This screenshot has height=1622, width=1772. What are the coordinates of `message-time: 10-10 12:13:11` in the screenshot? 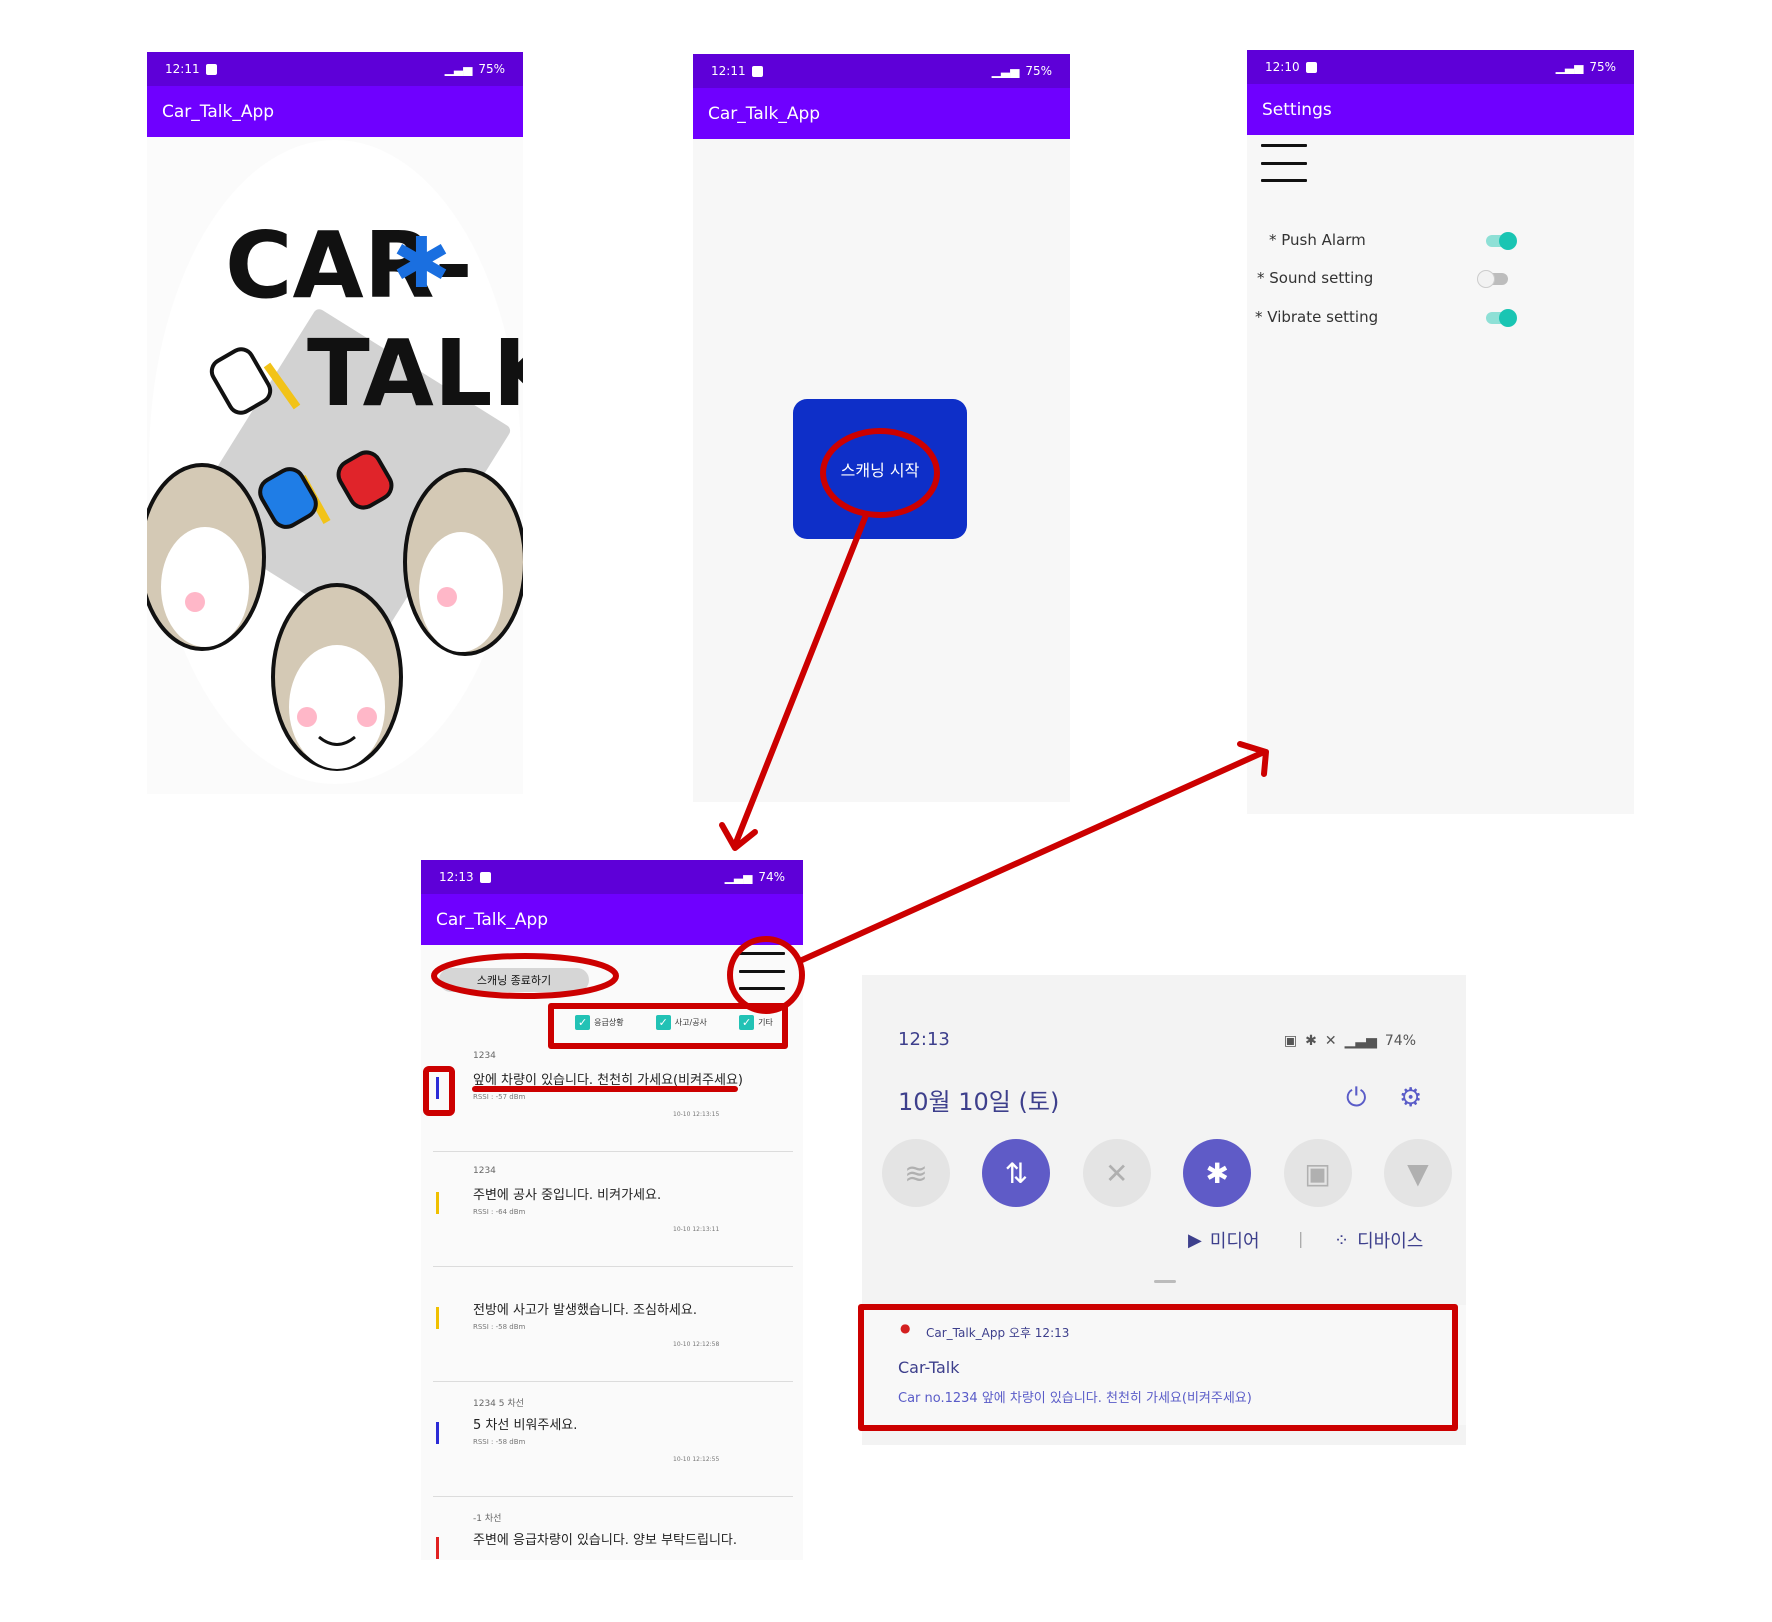 It's located at (696, 1229).